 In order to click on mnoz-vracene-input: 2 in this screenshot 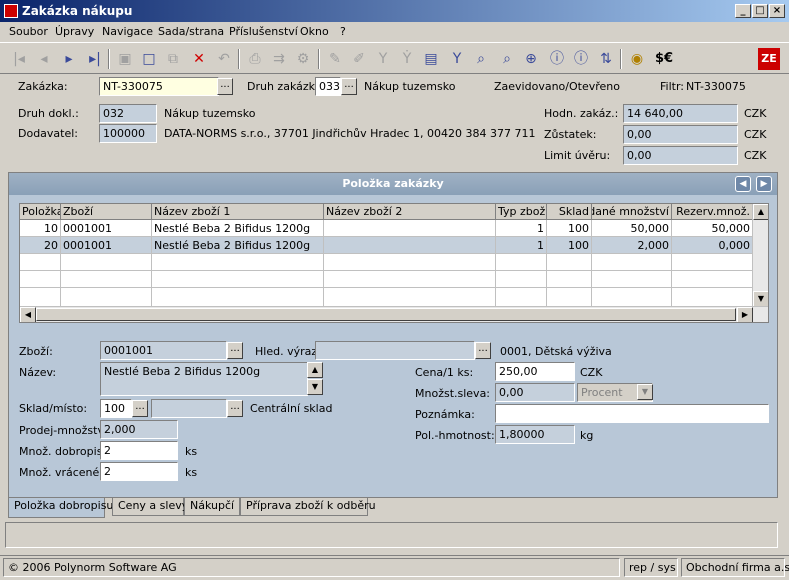, I will do `click(139, 471)`.